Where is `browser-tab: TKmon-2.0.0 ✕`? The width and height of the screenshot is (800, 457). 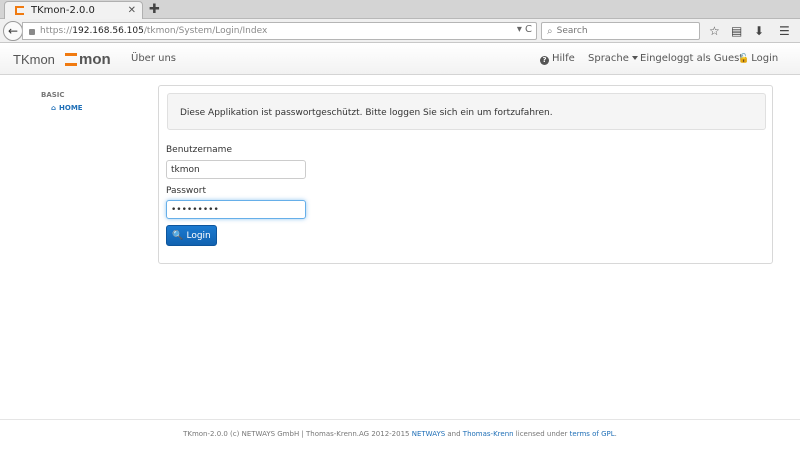
browser-tab: TKmon-2.0.0 ✕ is located at coordinates (73, 10).